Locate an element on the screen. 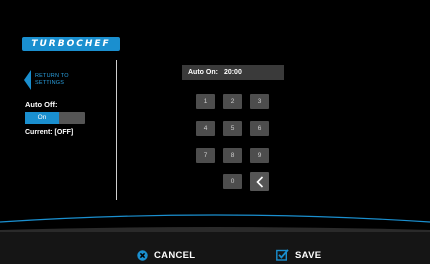 This screenshot has width=430, height=264. cancel-label: CANCEL is located at coordinates (175, 255).